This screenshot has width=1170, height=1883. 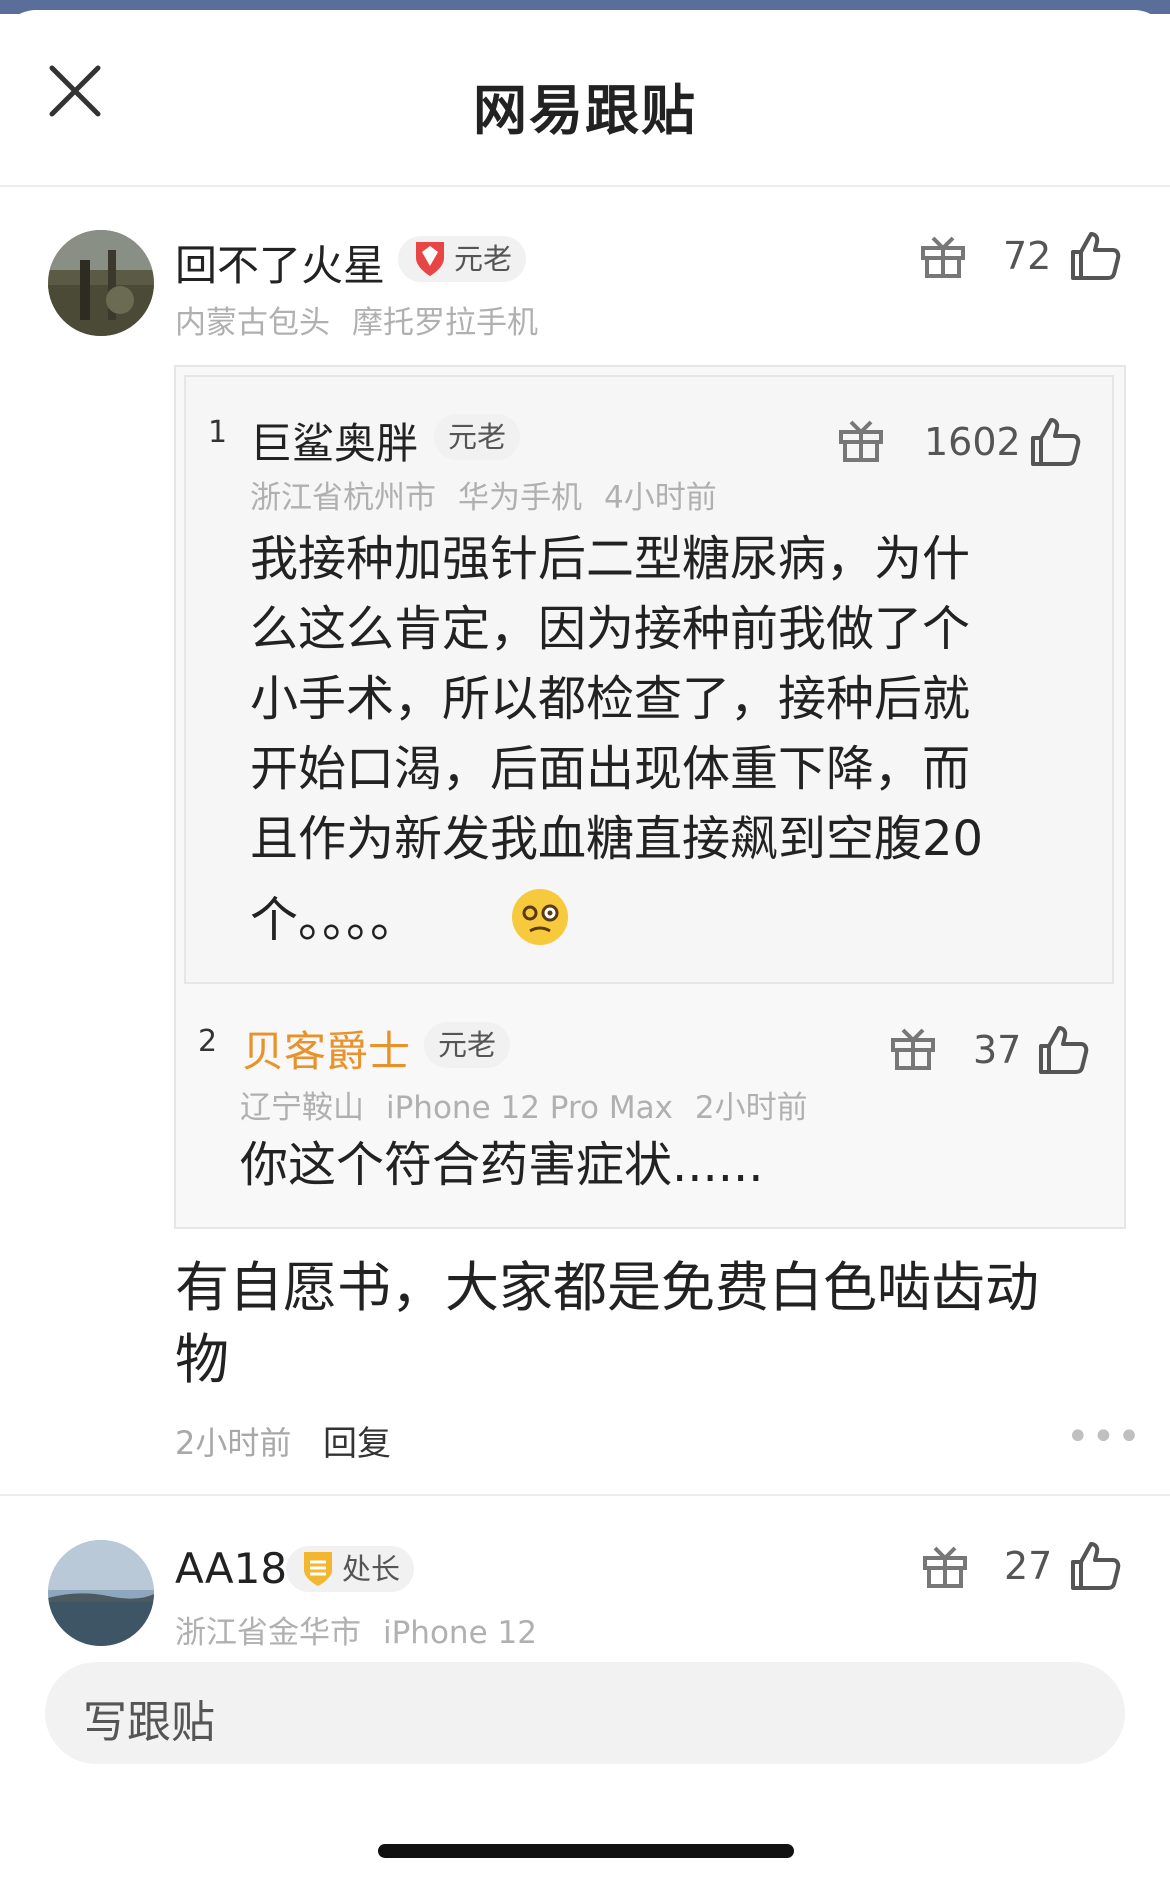 I want to click on text-line: 么这么肯定，因为接种前我做了个, so click(x=610, y=629).